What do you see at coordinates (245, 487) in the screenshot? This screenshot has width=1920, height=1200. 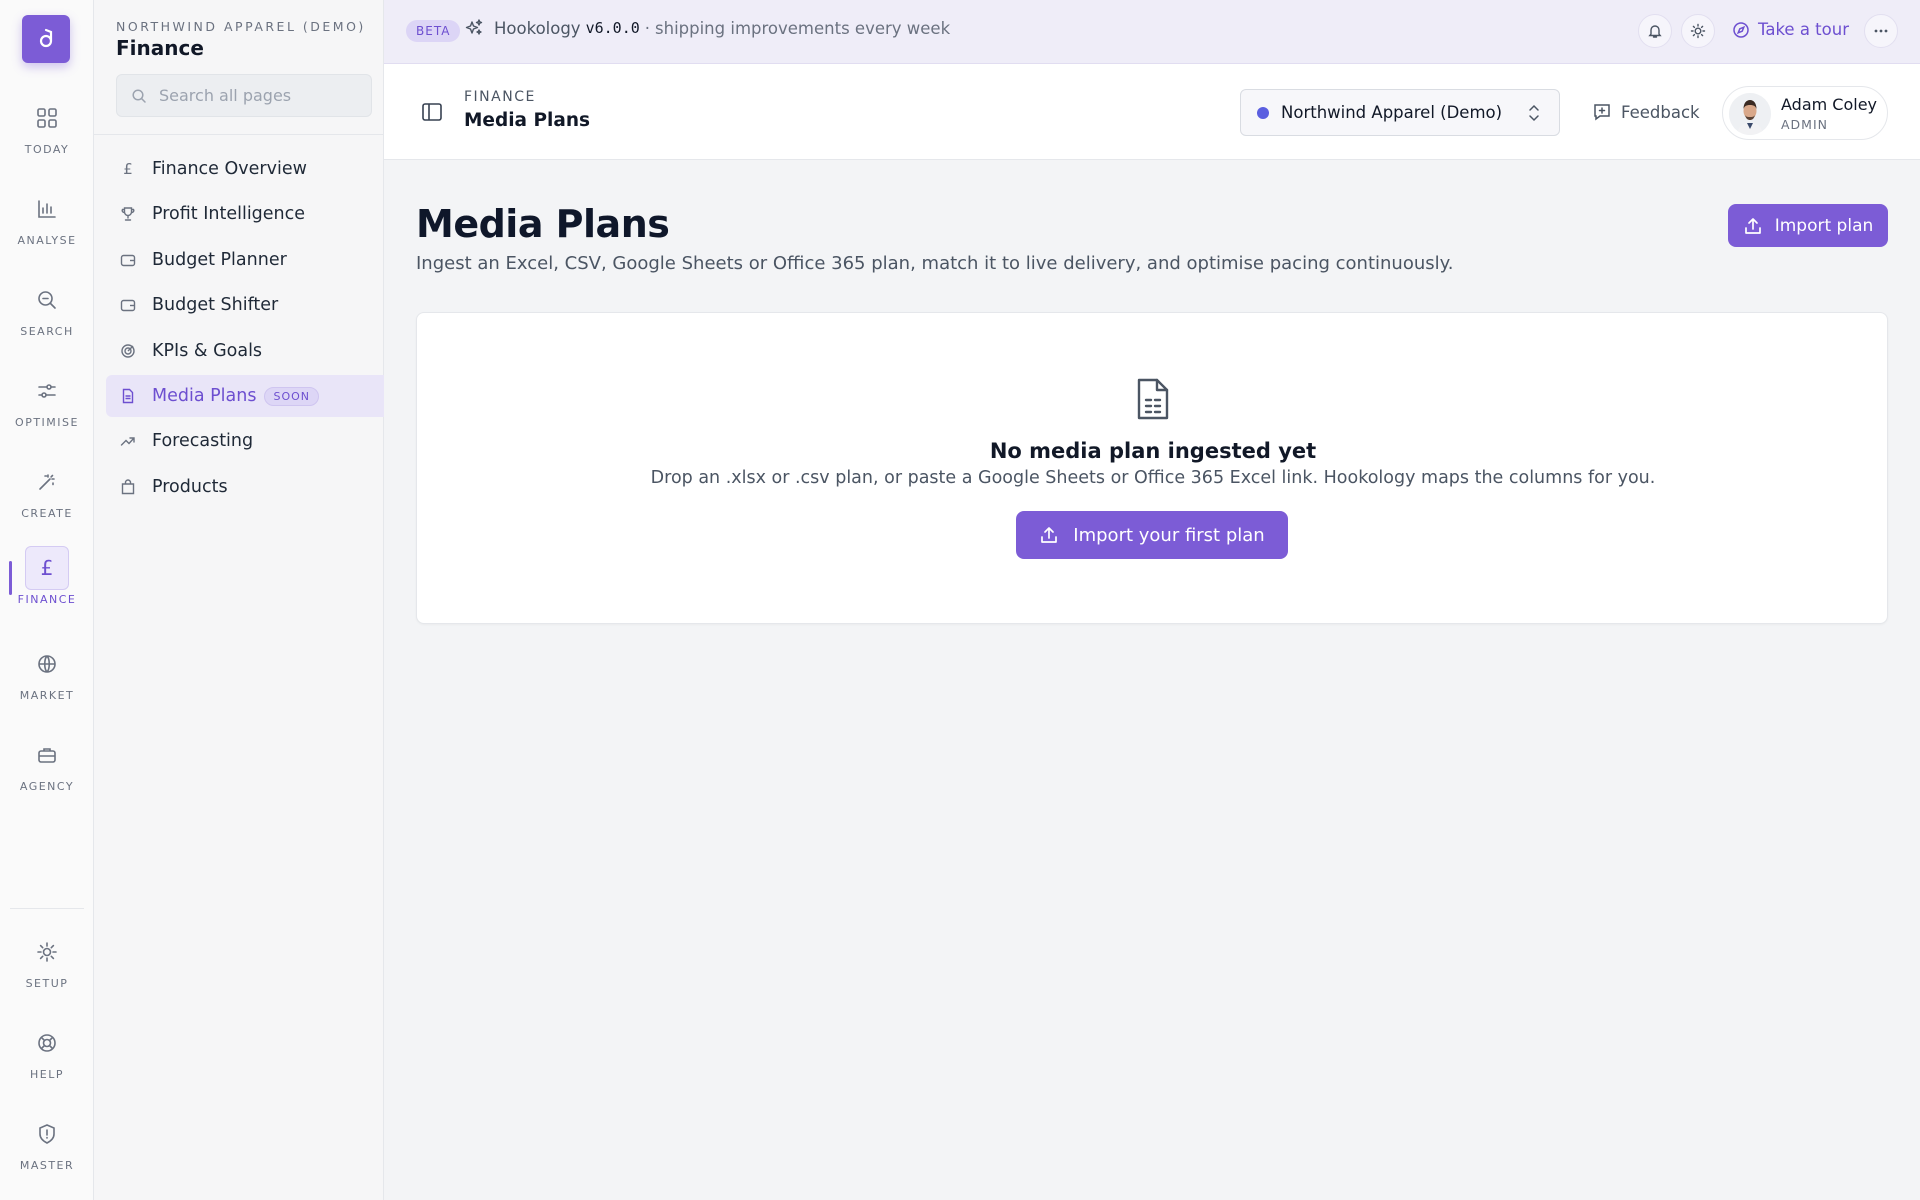 I see `sidebar-item-products: Products` at bounding box center [245, 487].